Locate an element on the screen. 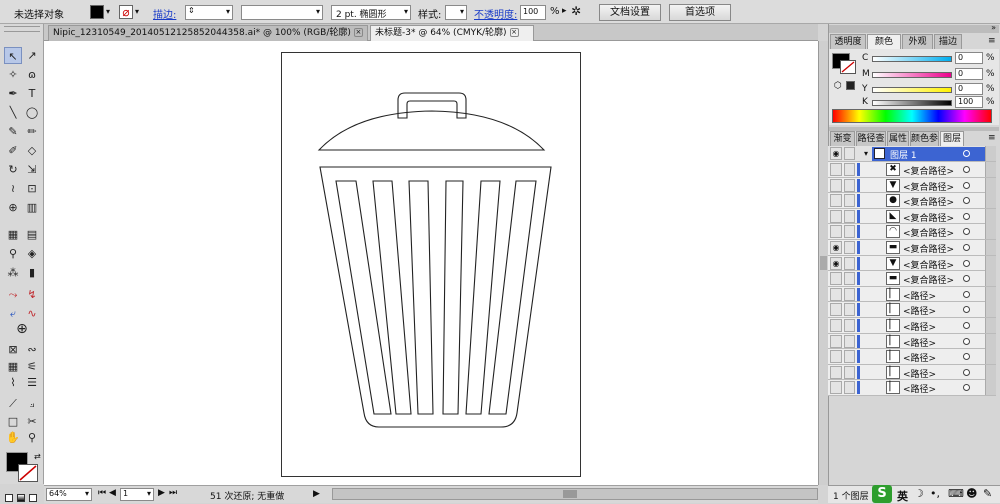 This screenshot has width=1000, height=504. gradient-mode-icon is located at coordinates (21, 498).